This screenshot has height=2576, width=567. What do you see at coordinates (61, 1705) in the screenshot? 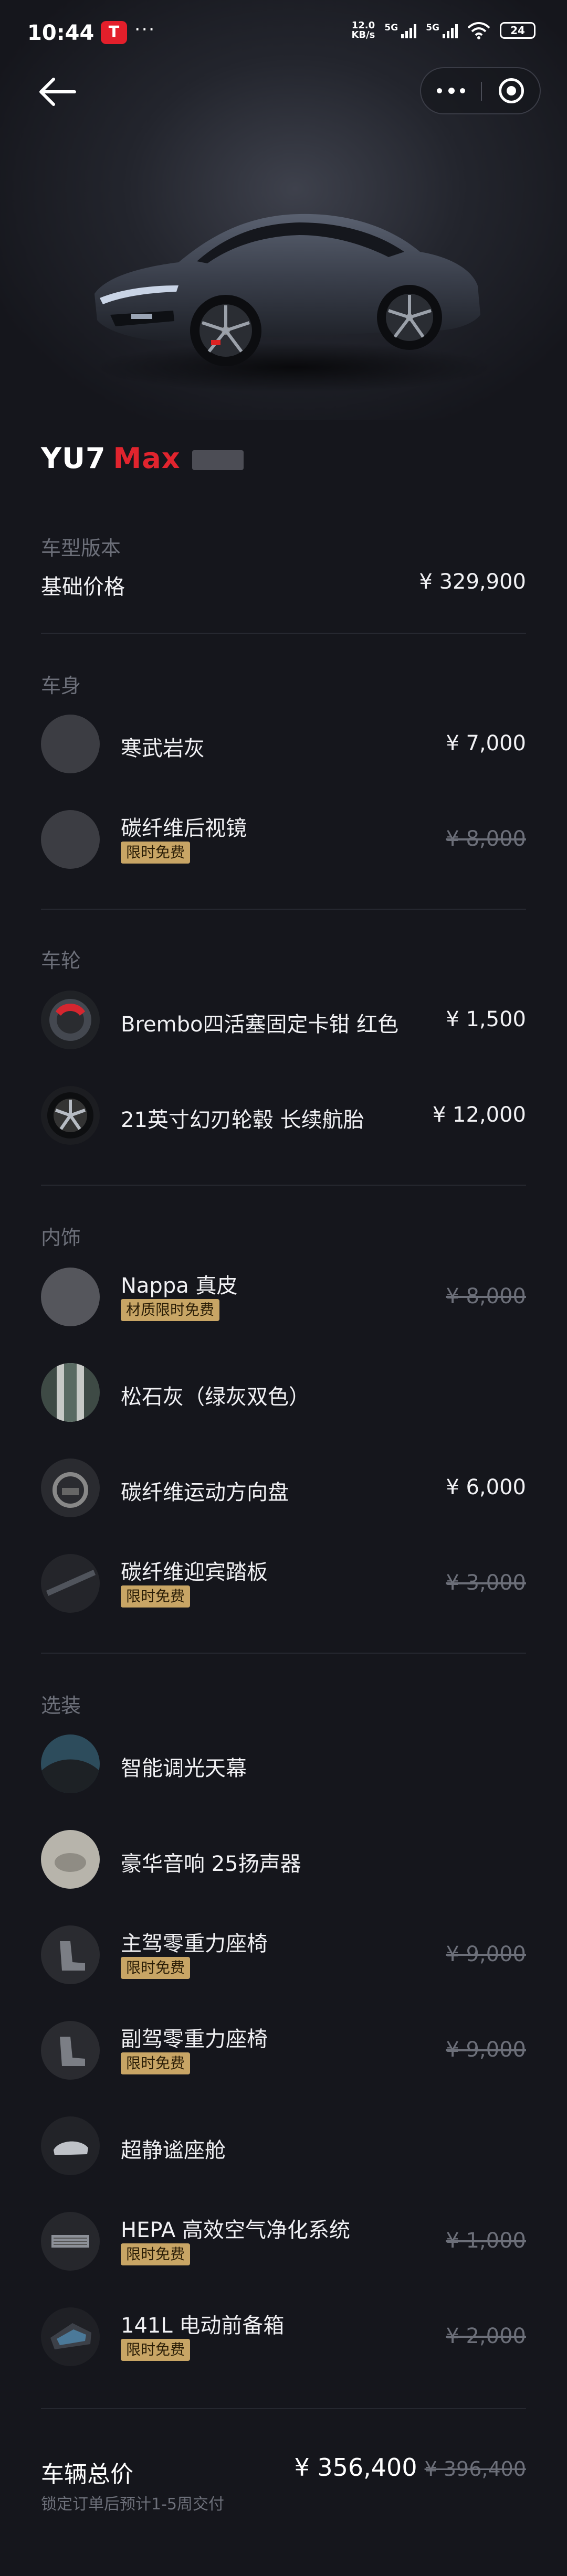
I see `section-title-options: 选装` at bounding box center [61, 1705].